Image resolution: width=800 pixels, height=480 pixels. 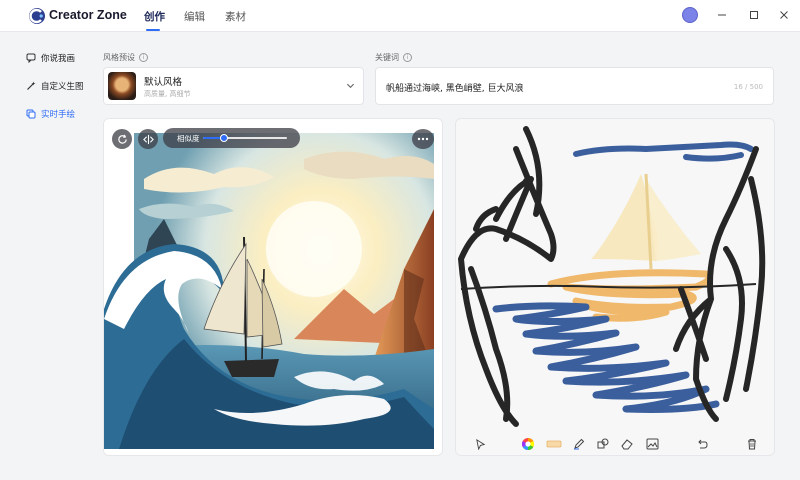 What do you see at coordinates (31, 114) in the screenshot?
I see `canvas-icon` at bounding box center [31, 114].